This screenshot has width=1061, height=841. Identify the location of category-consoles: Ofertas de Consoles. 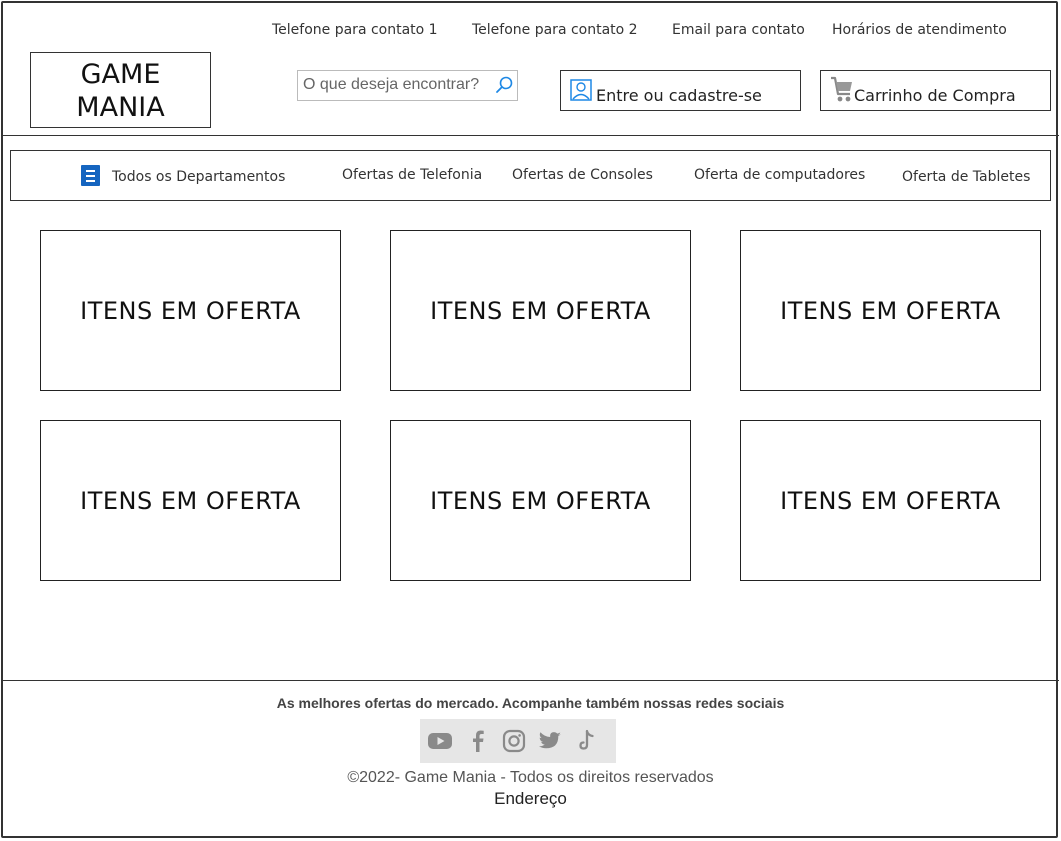
(582, 175).